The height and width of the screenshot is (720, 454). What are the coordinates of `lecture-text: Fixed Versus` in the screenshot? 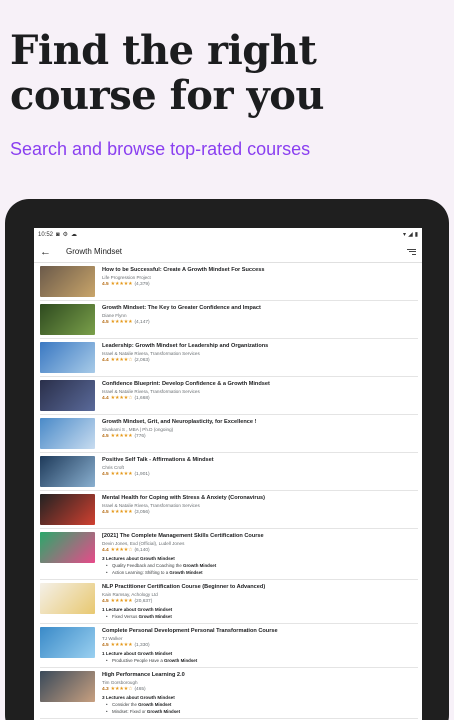 It's located at (125, 616).